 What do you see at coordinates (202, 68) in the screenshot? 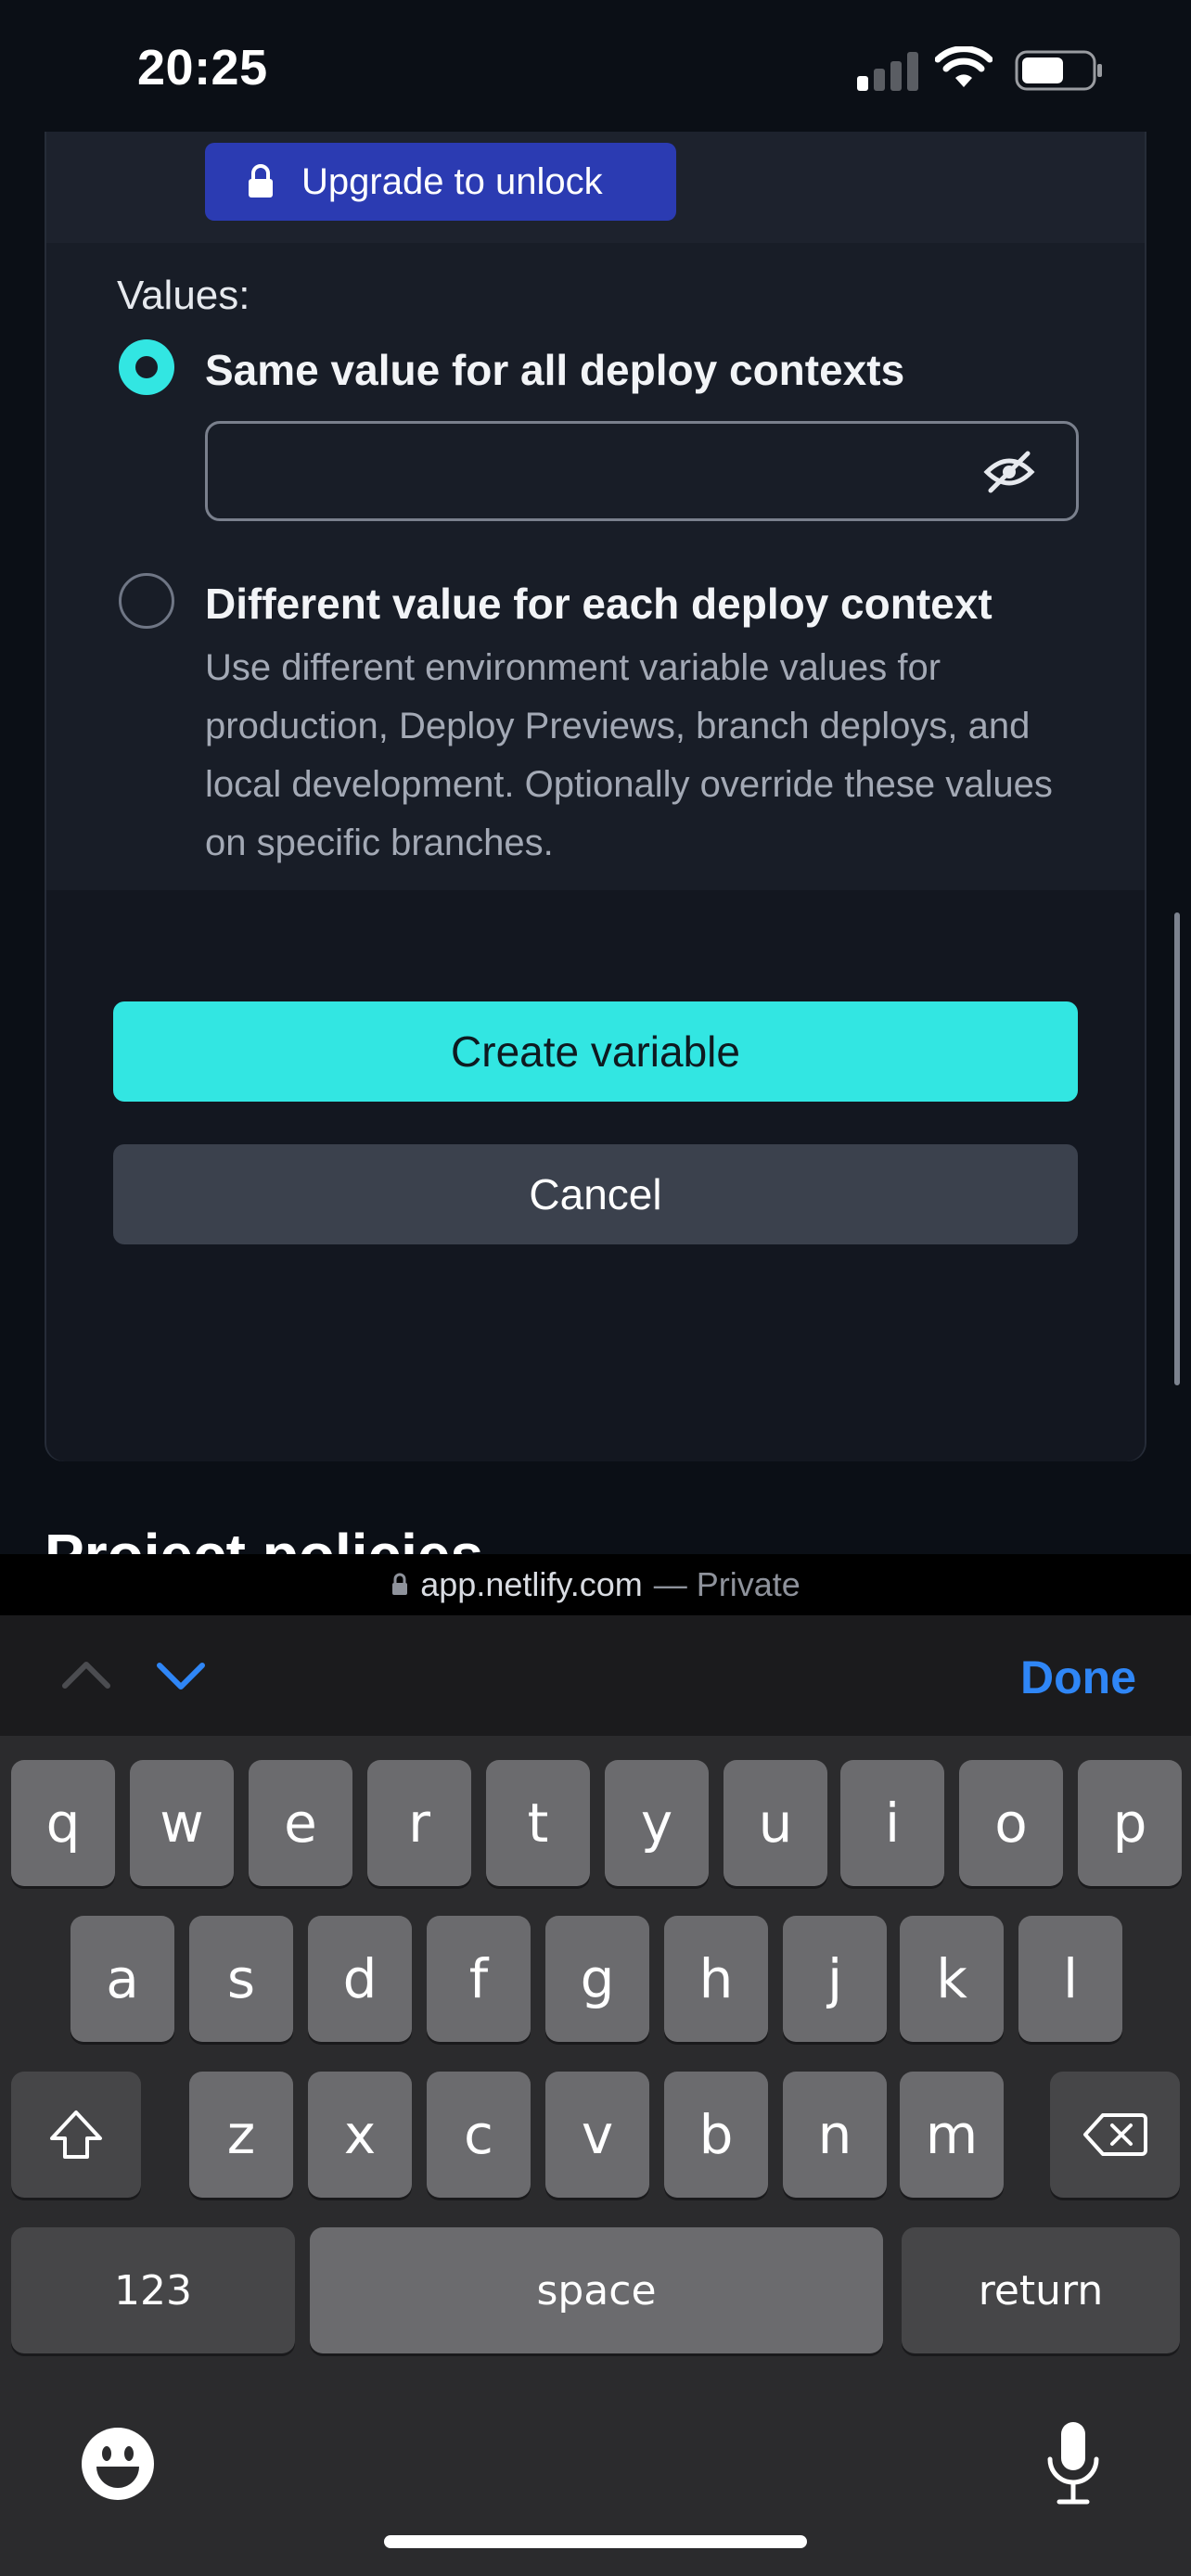
I see `status-time: 20:25` at bounding box center [202, 68].